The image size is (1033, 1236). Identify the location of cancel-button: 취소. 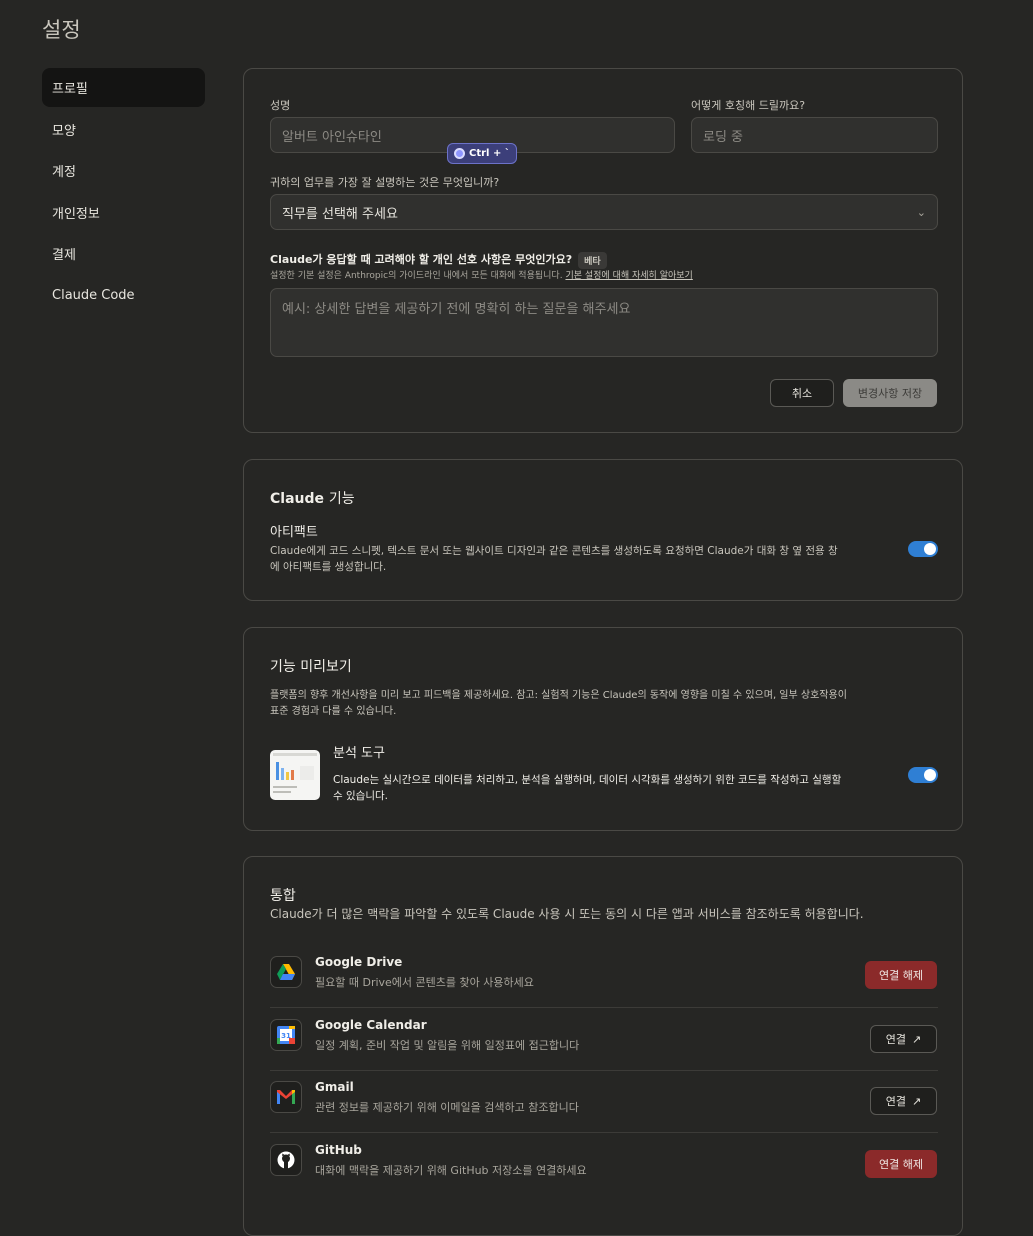
(802, 393).